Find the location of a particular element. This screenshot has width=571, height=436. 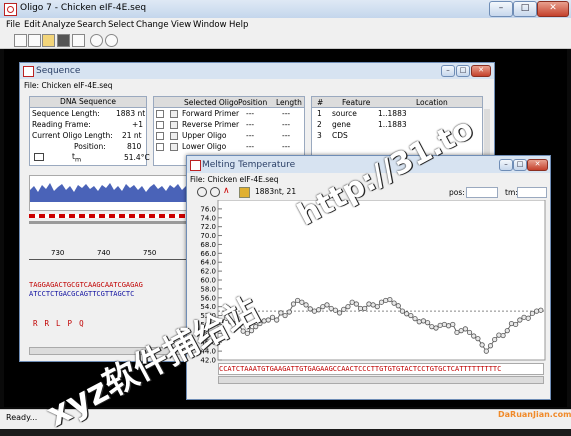

feature-3-name: CDS is located at coordinates (340, 135).